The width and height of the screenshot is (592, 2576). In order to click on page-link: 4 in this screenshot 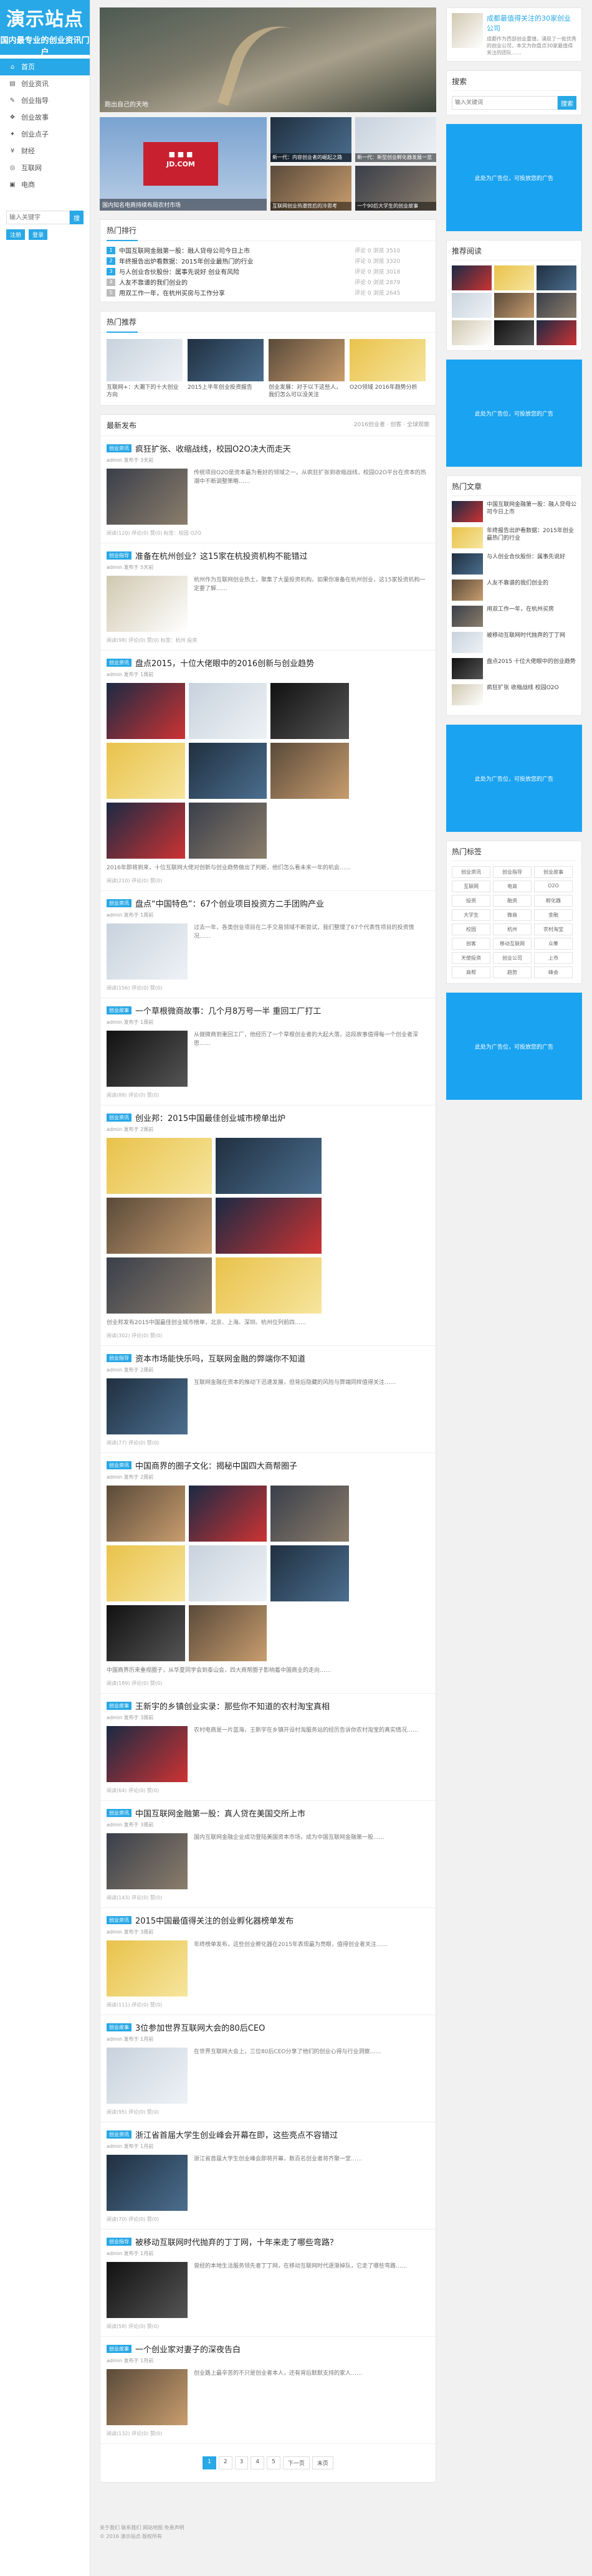, I will do `click(258, 2462)`.